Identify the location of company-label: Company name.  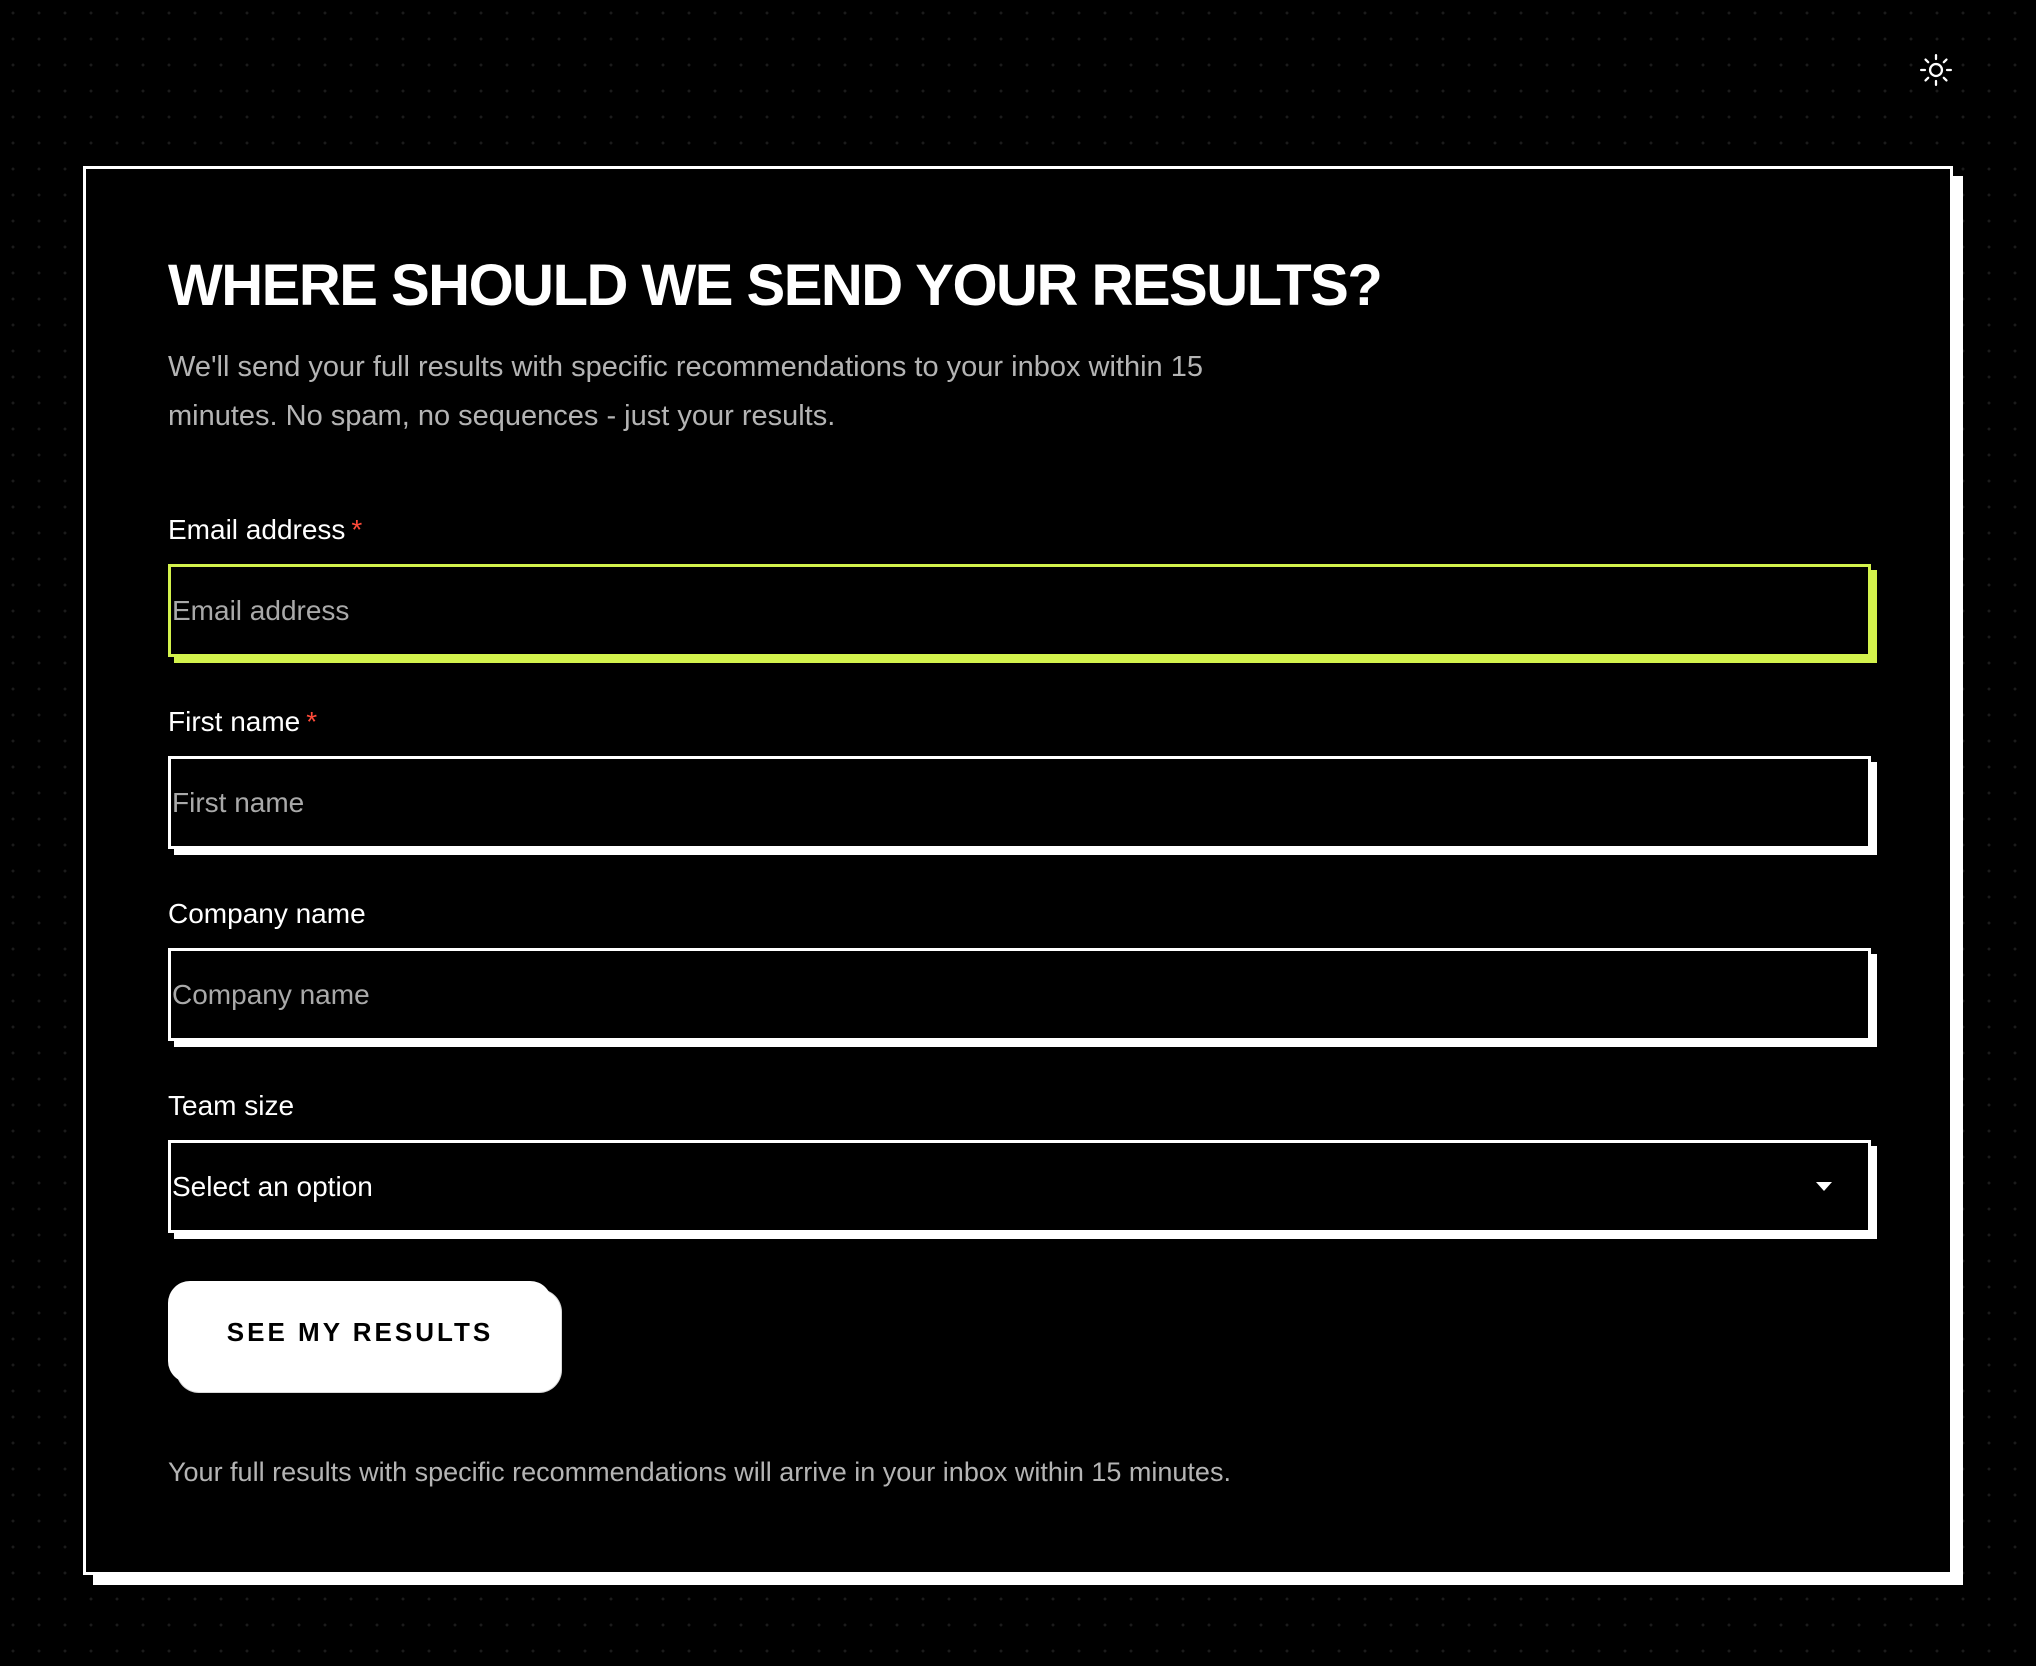
(267, 913).